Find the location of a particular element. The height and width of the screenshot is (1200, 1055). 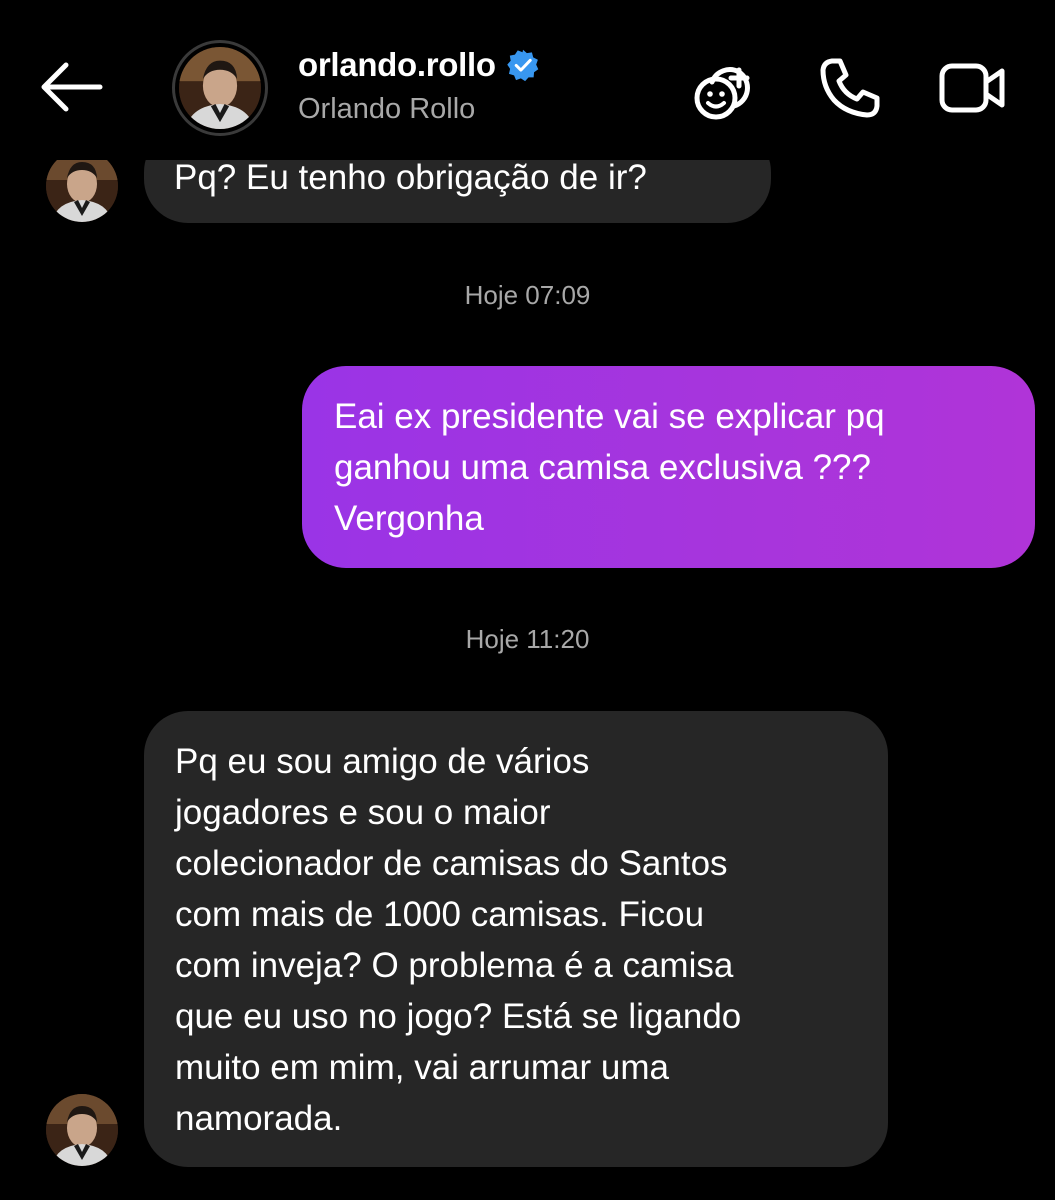

username: orlando.rollo is located at coordinates (397, 64).